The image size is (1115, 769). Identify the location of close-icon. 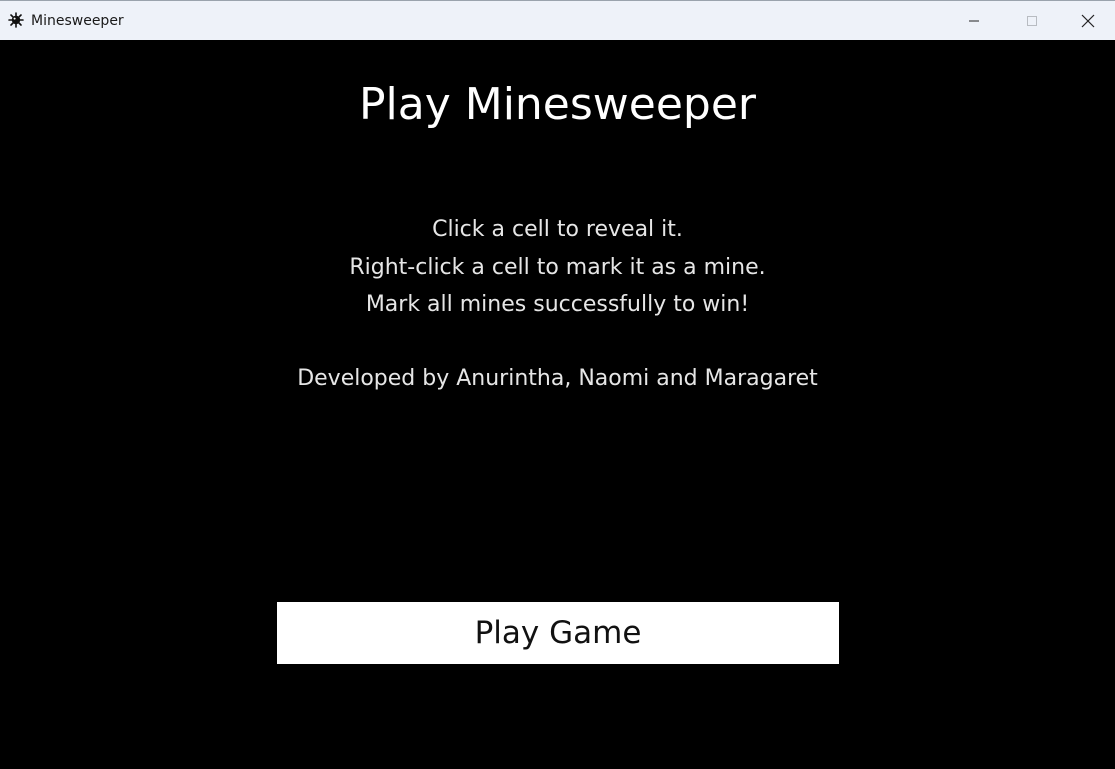
(1088, 20).